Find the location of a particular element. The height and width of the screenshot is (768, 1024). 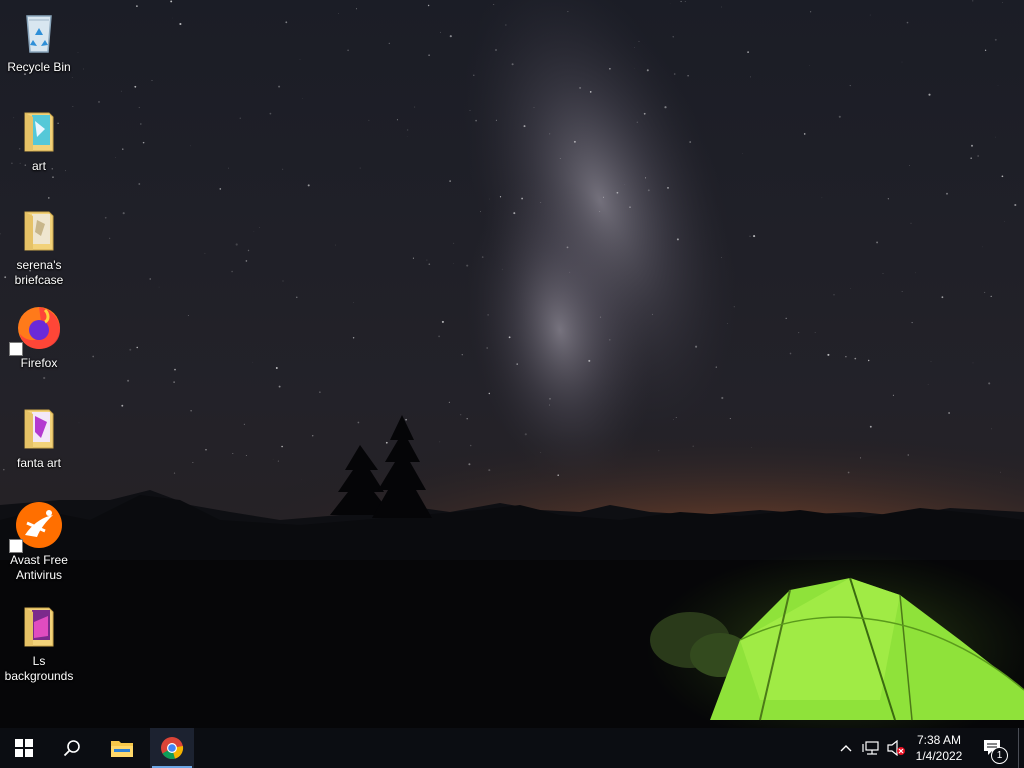

desktop-icon-avast: Avast Free Antivirus is located at coordinates (39, 542).